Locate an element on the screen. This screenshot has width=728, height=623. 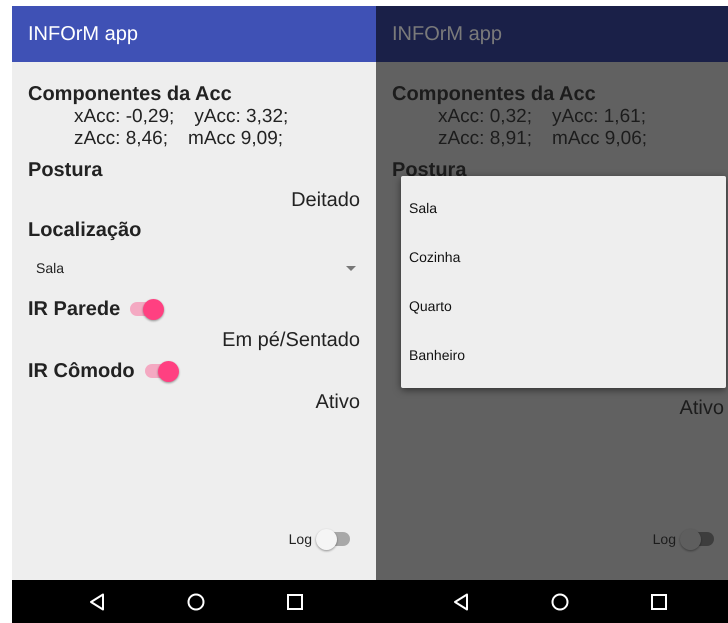
sensor-reading: mAcc 9,09; is located at coordinates (236, 139).